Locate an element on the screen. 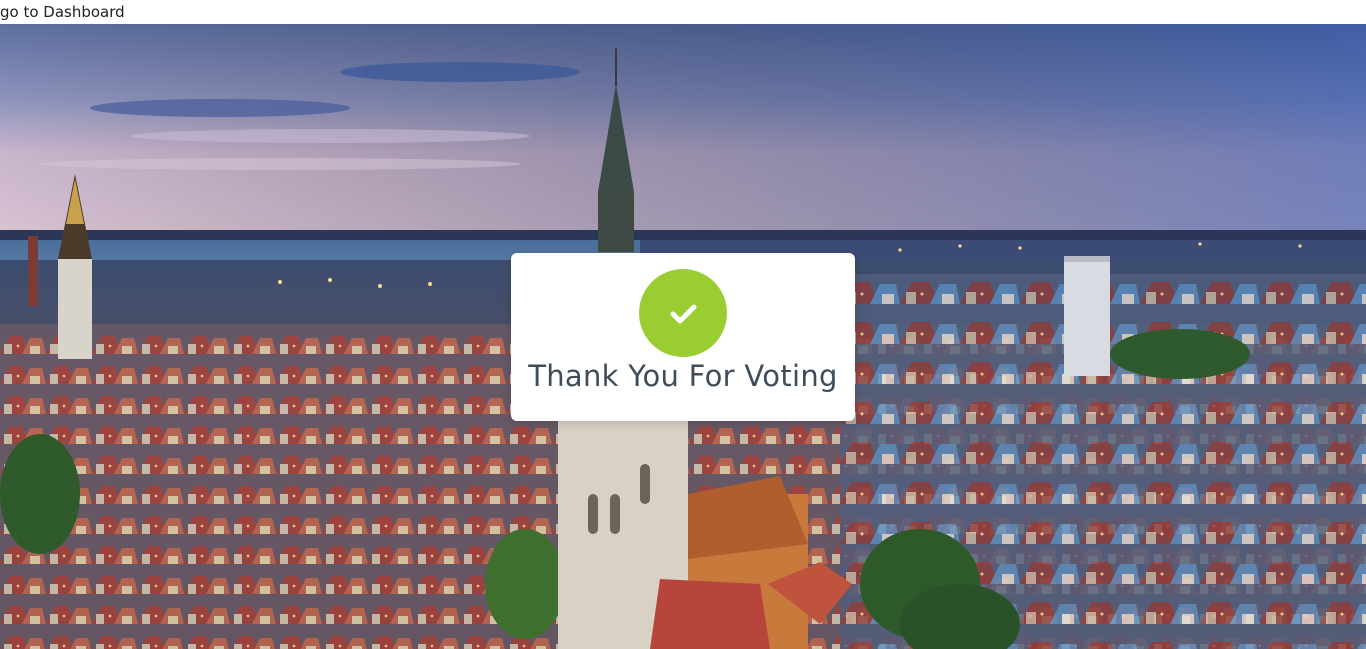 This screenshot has height=649, width=1366. check-icon is located at coordinates (683, 314).